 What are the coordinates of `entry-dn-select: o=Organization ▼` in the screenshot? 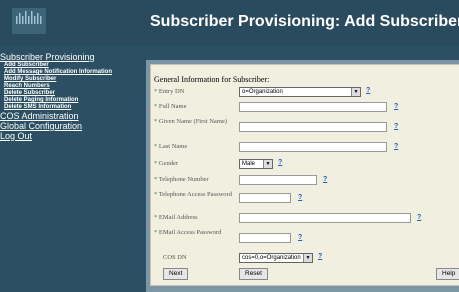 It's located at (300, 92).